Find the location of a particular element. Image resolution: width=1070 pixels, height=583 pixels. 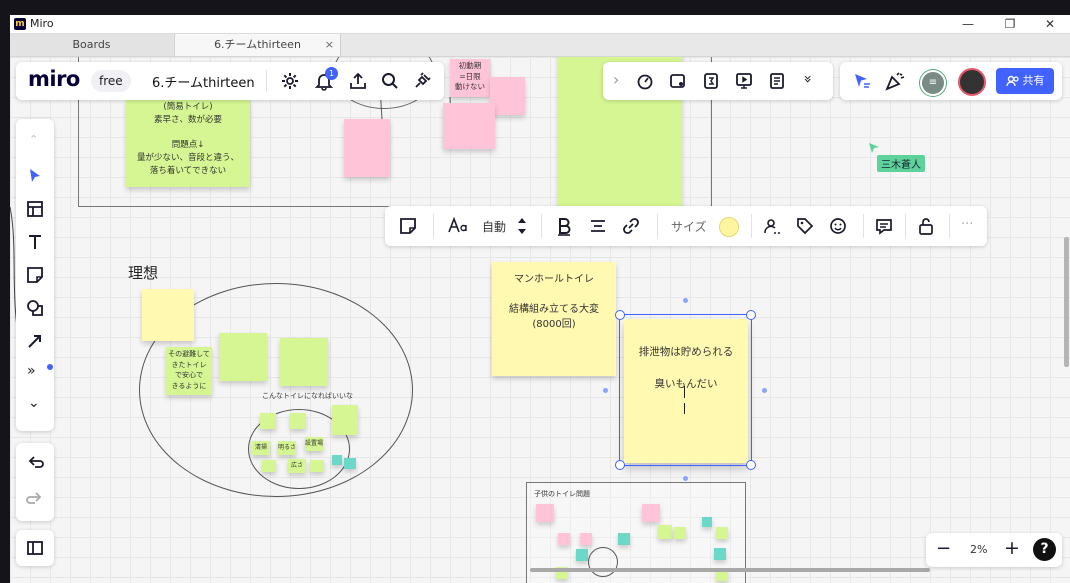

size-label: サイズ is located at coordinates (689, 226).